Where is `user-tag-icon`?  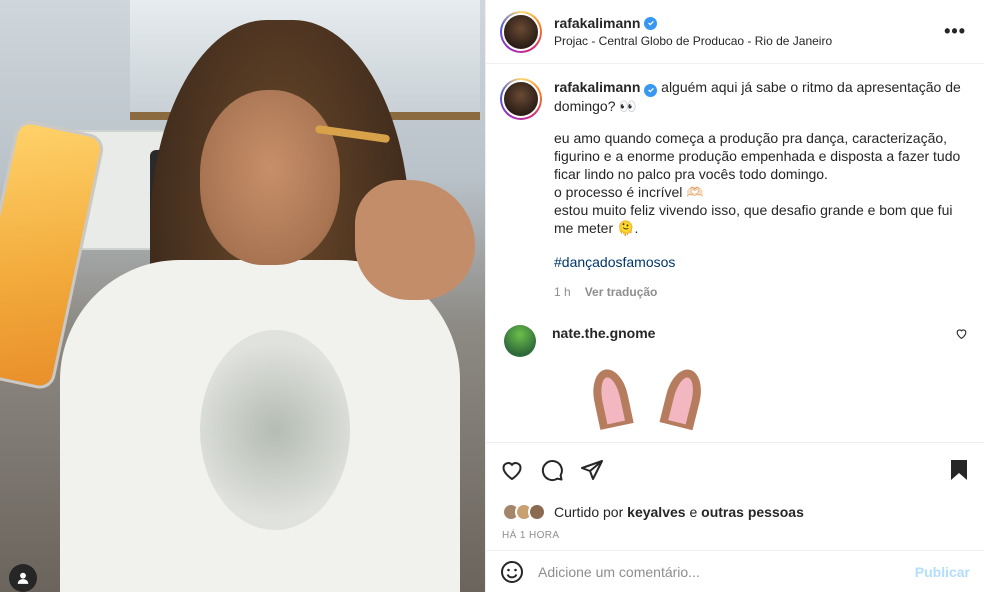
user-tag-icon is located at coordinates (23, 578).